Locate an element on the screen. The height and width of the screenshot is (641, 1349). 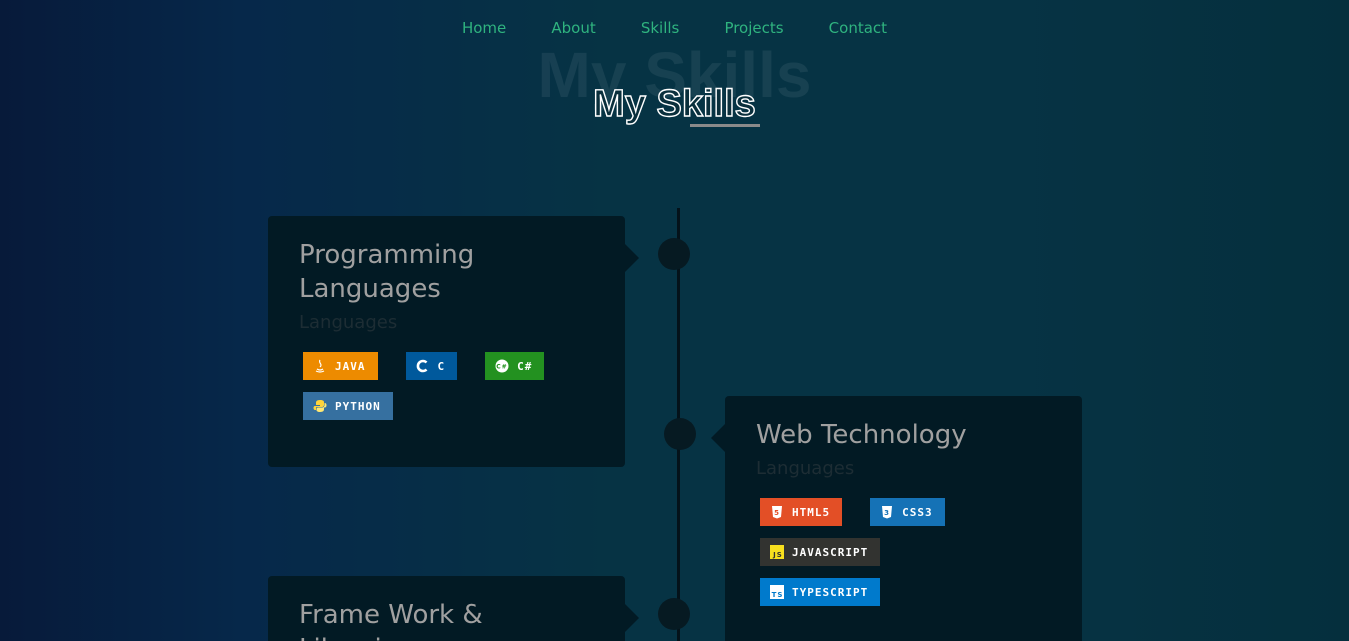
html5-icon: 5 is located at coordinates (777, 512).